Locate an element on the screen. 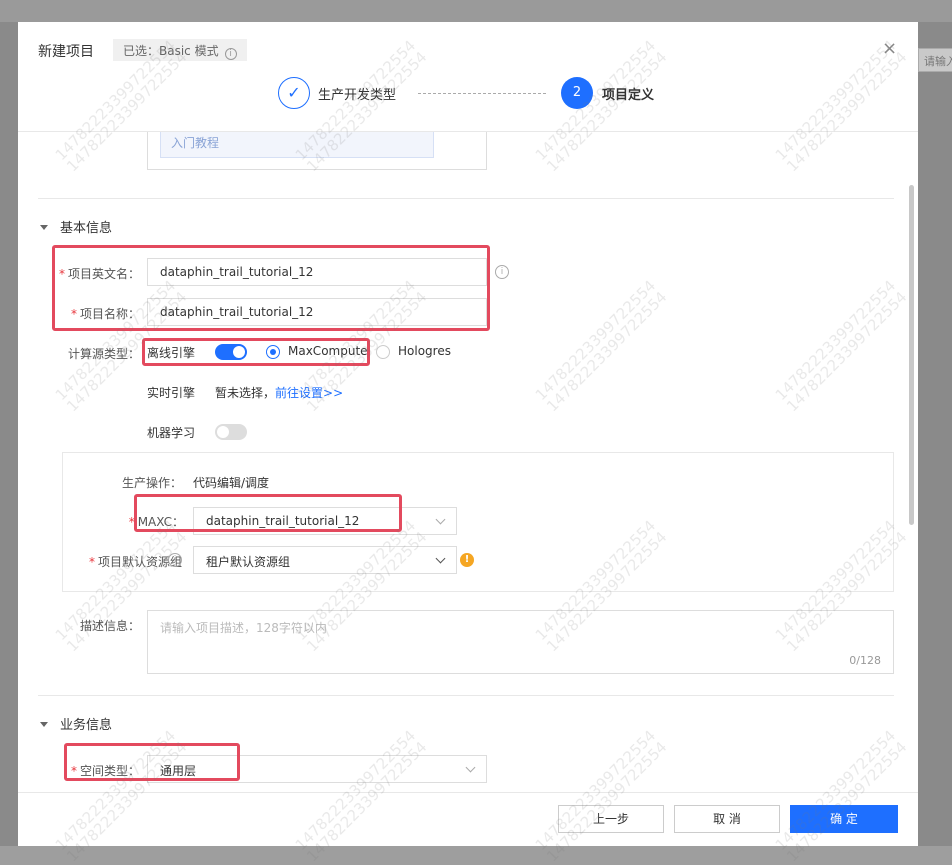  realtime-engine-label: 实时引擎 is located at coordinates (171, 393).